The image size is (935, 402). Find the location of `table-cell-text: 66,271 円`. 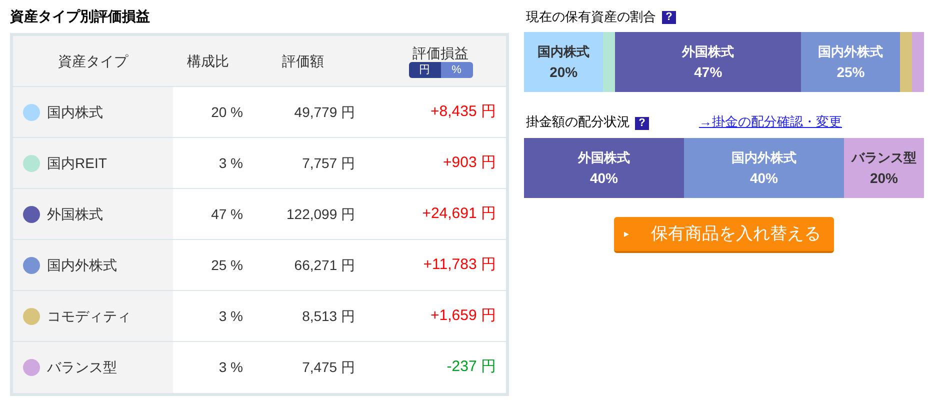

table-cell-text: 66,271 円 is located at coordinates (324, 265).